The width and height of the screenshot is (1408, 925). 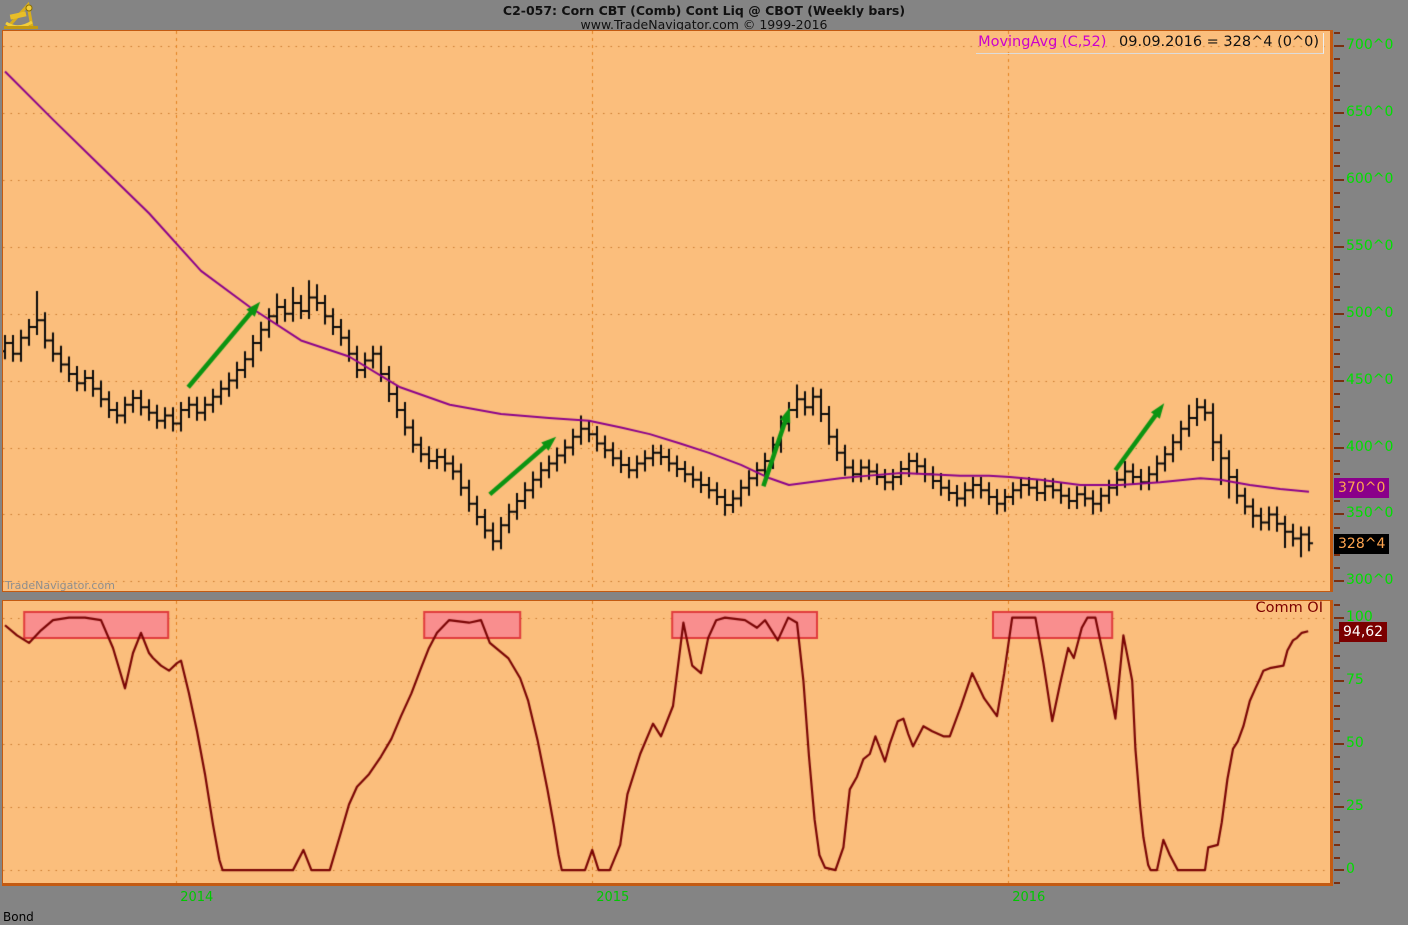 I want to click on x-axis-year-label: 2015, so click(x=613, y=897).